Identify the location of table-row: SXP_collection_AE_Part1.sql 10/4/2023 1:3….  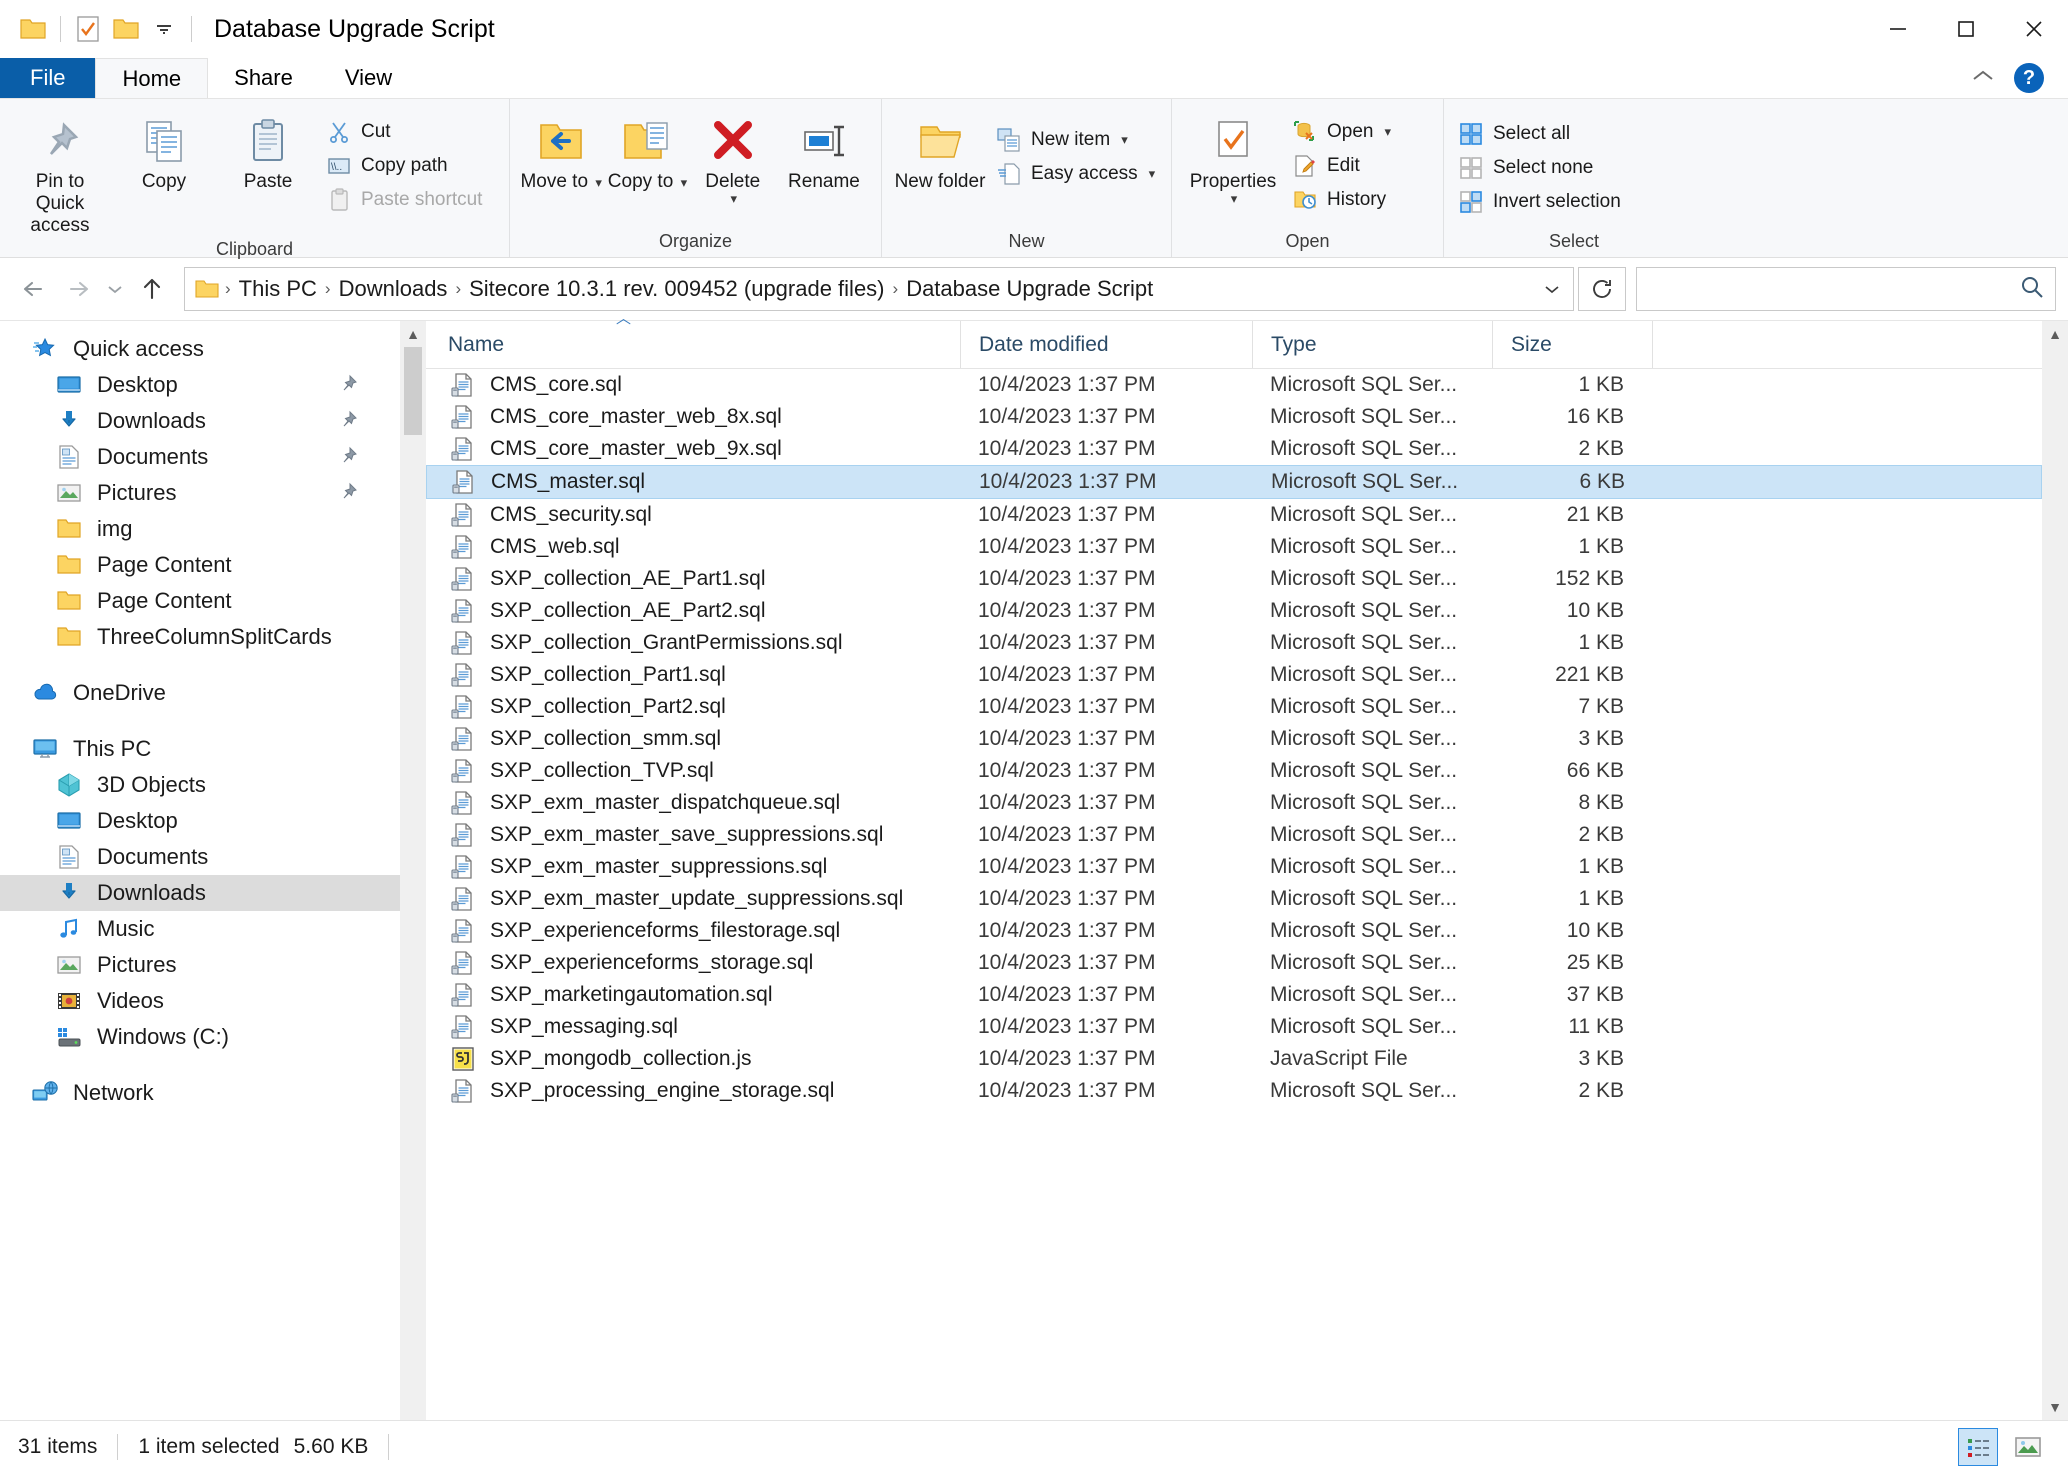
(1234, 579).